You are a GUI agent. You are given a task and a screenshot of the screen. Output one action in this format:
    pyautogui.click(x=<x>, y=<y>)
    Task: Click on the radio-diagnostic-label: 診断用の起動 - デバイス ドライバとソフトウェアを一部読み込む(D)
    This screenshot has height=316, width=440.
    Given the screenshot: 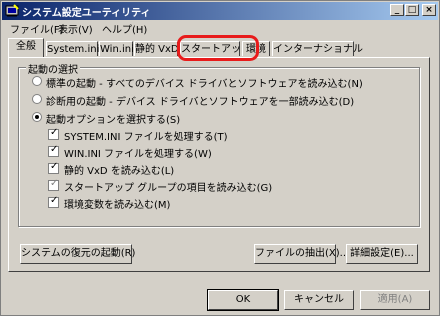 What is the action you would take?
    pyautogui.click(x=200, y=100)
    